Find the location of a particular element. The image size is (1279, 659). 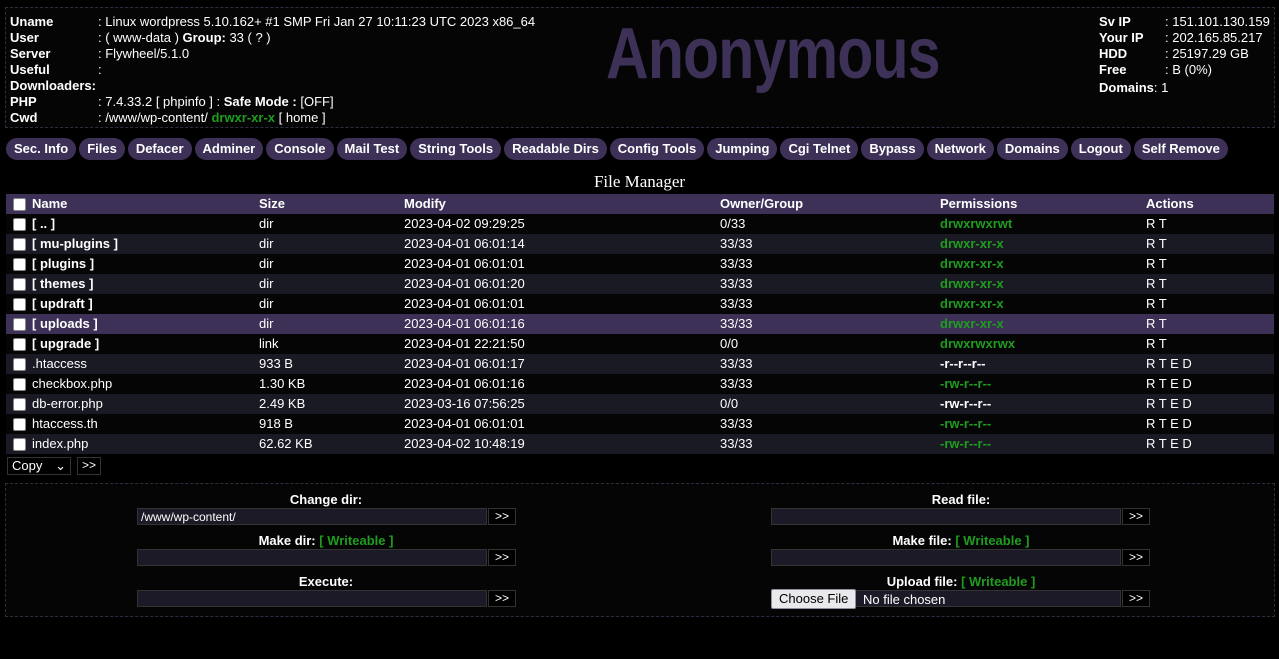

read-file-label: Read file: is located at coordinates (961, 499).